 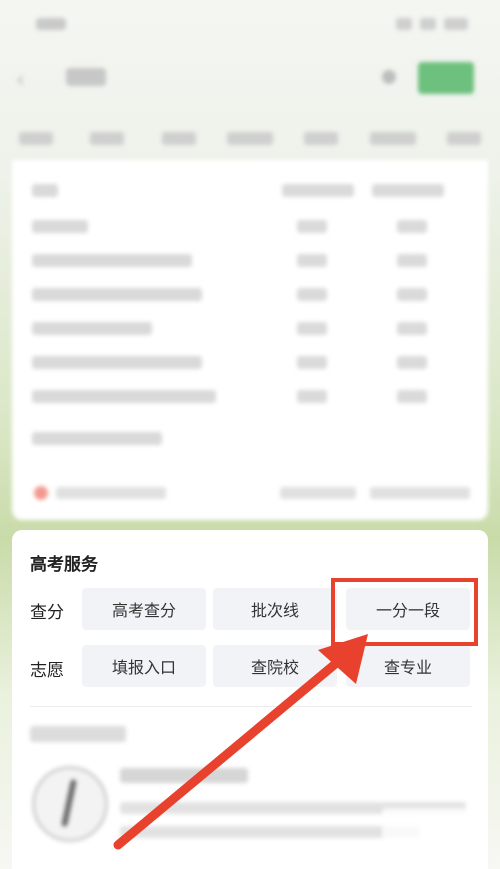 I want to click on row-label-score: 查分, so click(x=47, y=613).